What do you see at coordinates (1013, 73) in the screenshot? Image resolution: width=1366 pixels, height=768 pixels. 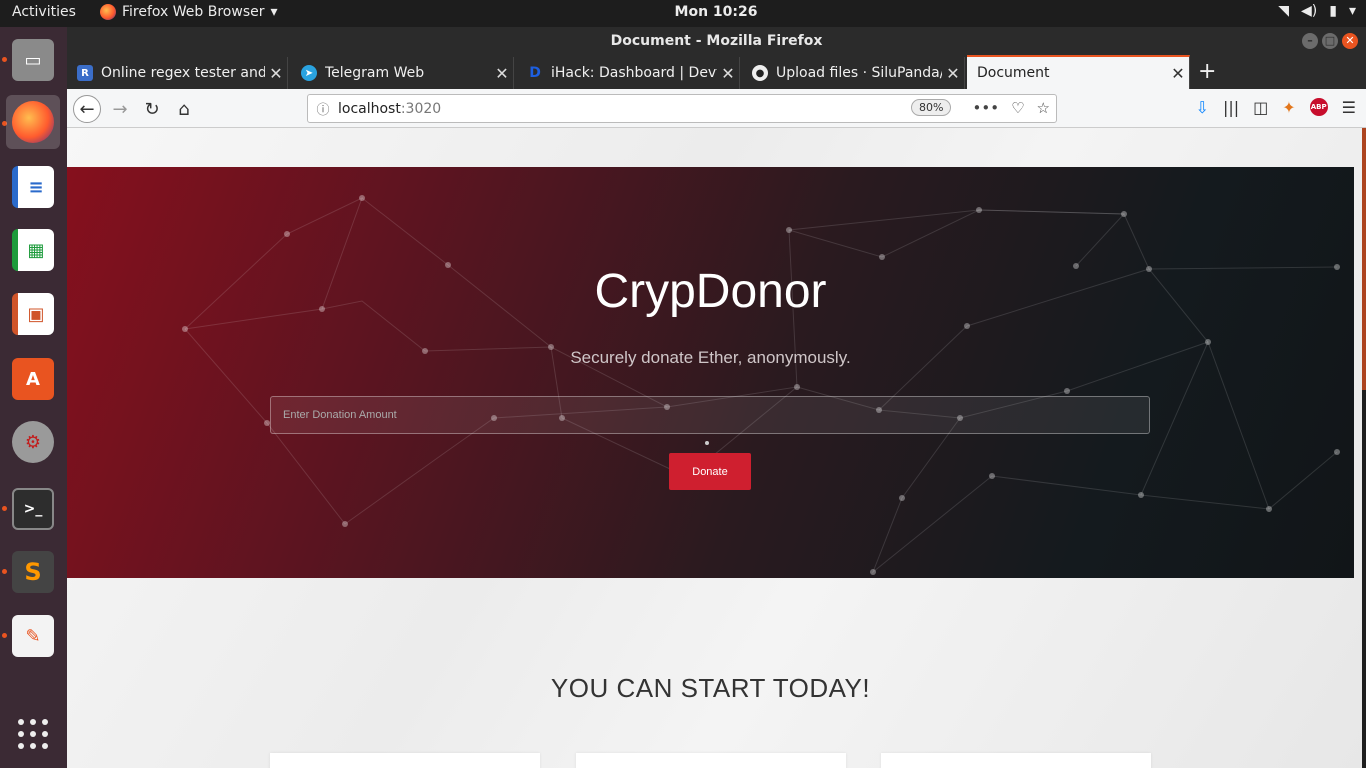 I see `tab-title: Document` at bounding box center [1013, 73].